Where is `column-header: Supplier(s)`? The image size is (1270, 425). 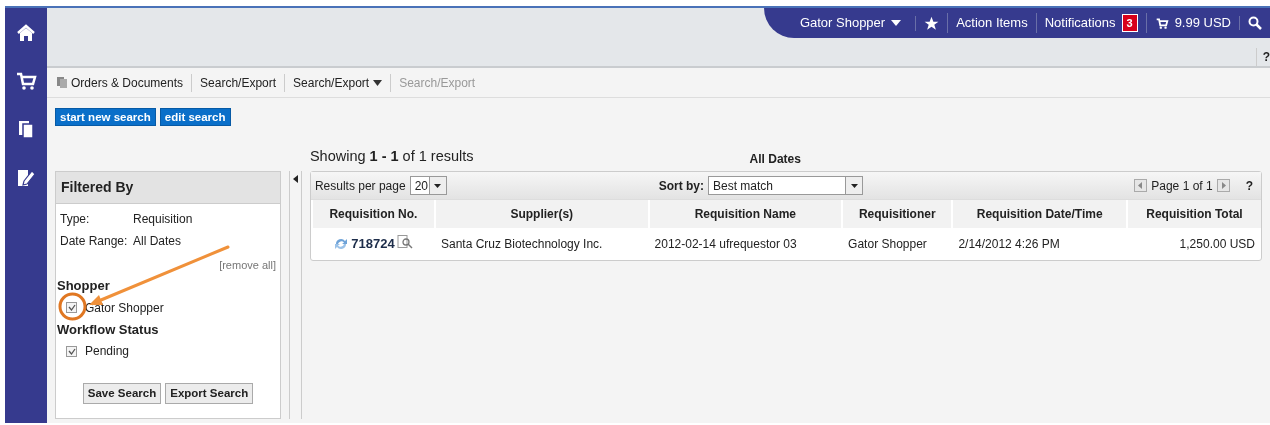 column-header: Supplier(s) is located at coordinates (542, 214).